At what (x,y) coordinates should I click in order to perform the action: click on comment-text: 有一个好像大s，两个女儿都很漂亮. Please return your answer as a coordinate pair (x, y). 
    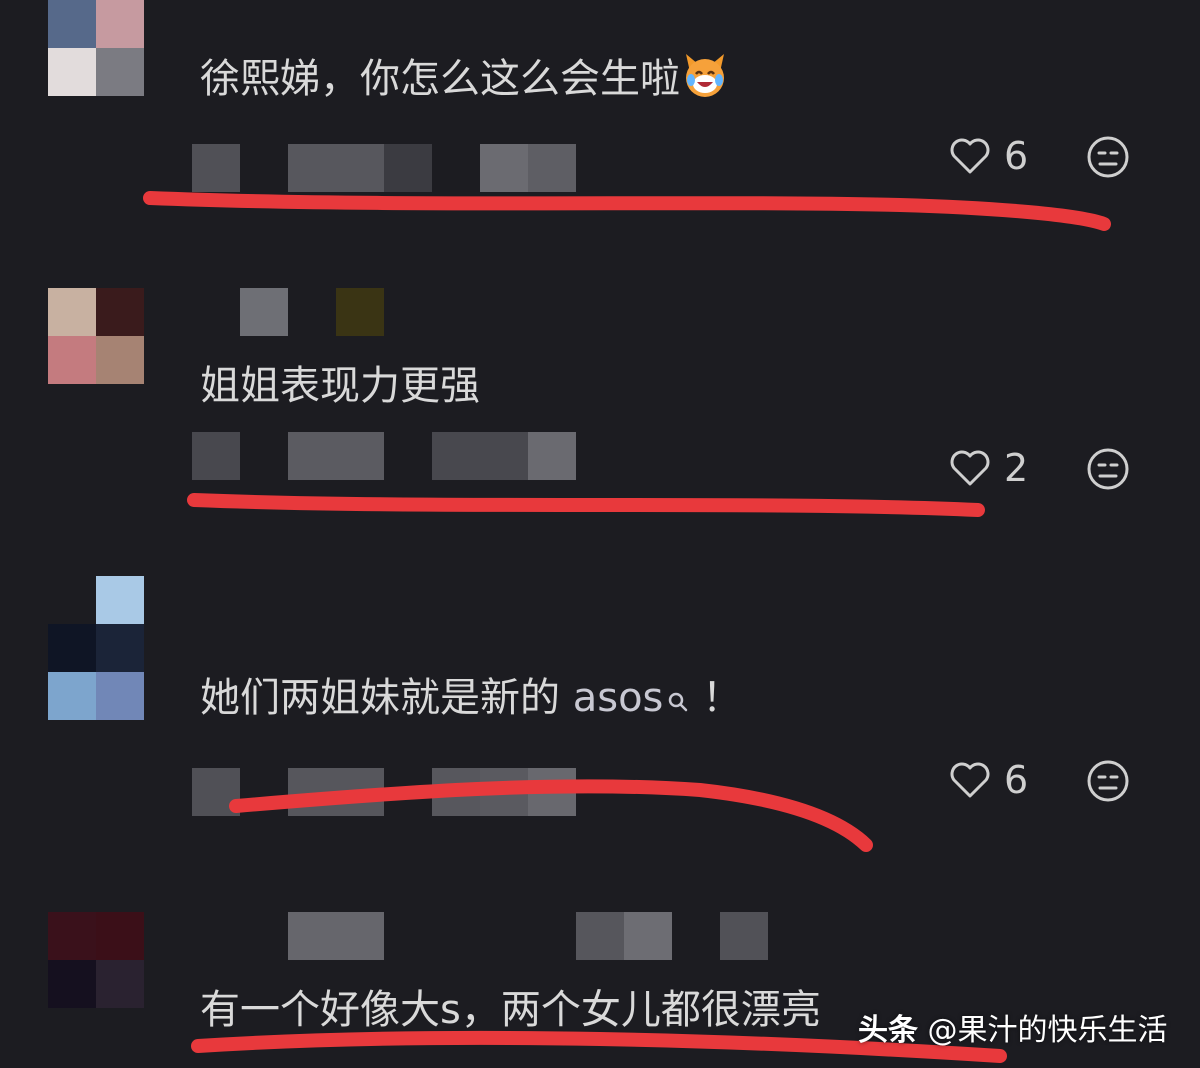
    Looking at the image, I should click on (510, 1010).